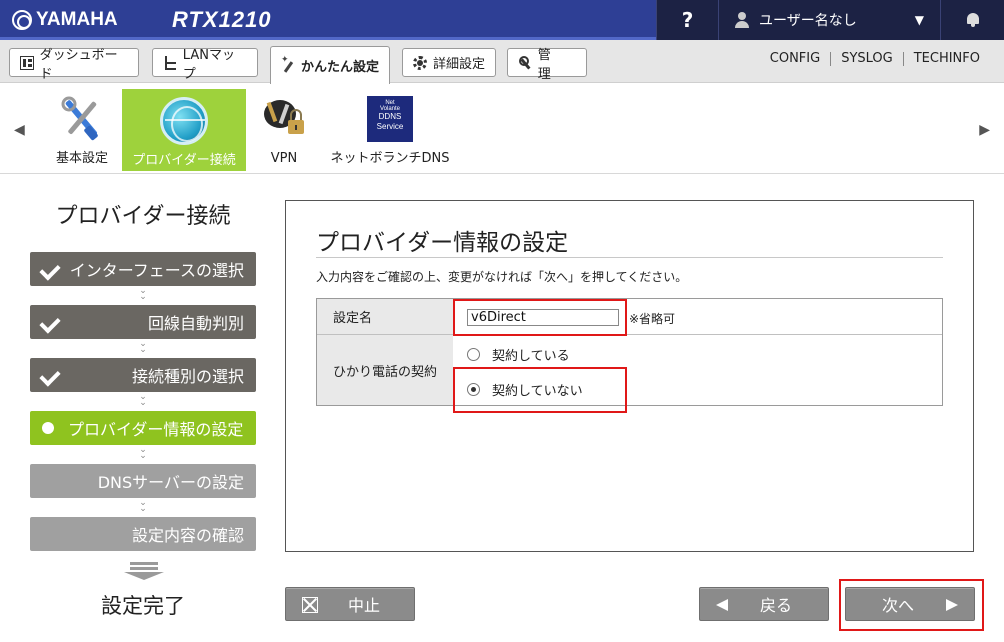  I want to click on top-bar: YAMAHA RTX1210 ? ユーザー名なし ▼, so click(502, 20).